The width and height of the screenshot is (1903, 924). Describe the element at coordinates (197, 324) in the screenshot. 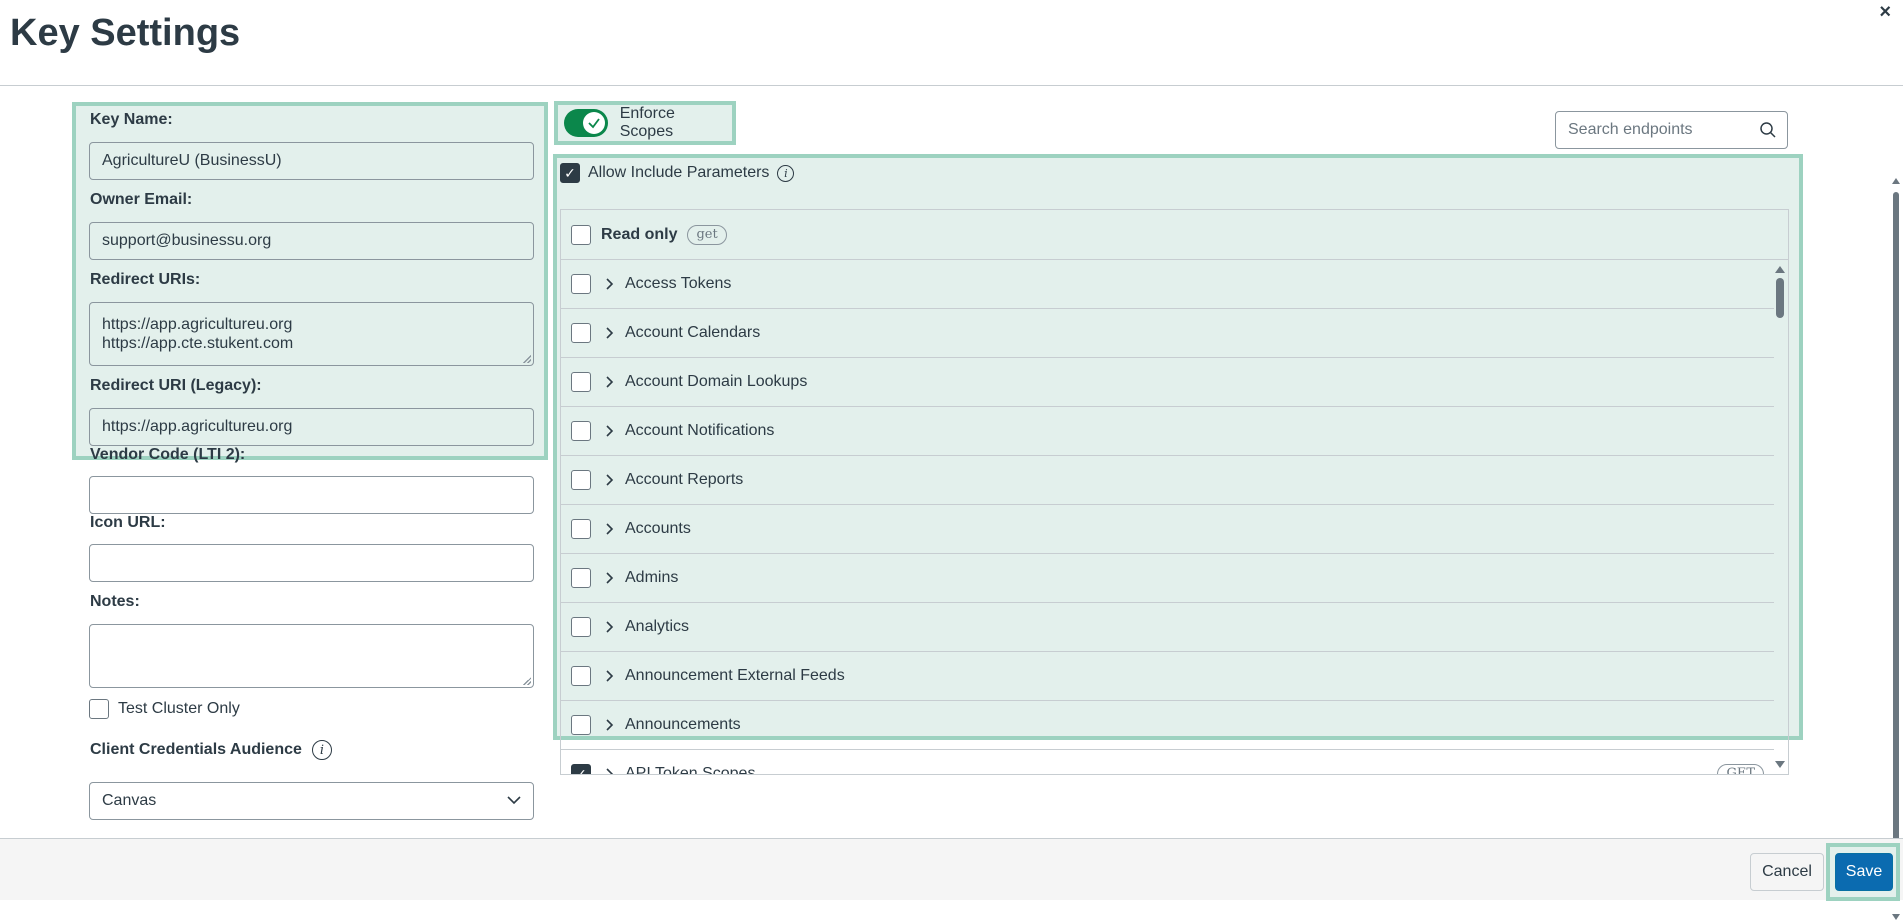

I see `redirect-uri-line: https://app.agricultureu.org` at that location.